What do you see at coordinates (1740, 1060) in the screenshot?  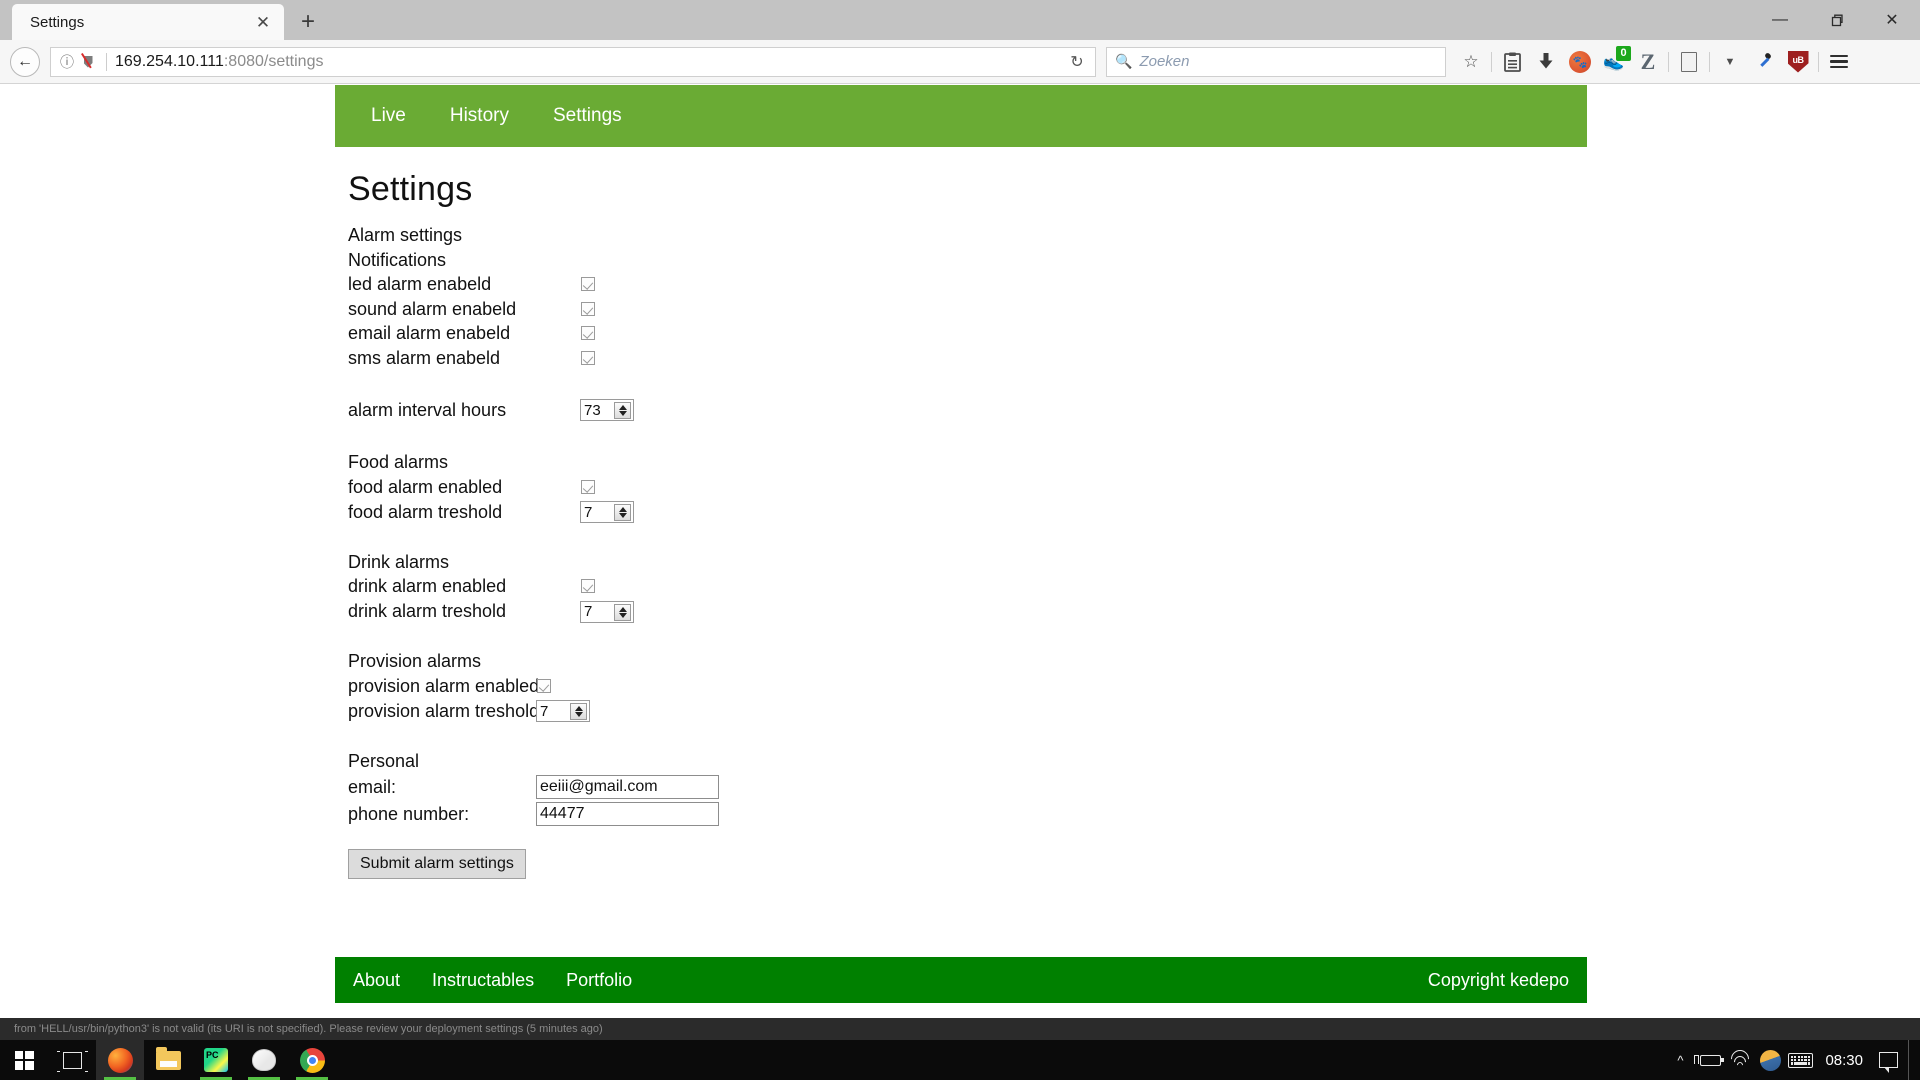 I see `wifi-icon` at bounding box center [1740, 1060].